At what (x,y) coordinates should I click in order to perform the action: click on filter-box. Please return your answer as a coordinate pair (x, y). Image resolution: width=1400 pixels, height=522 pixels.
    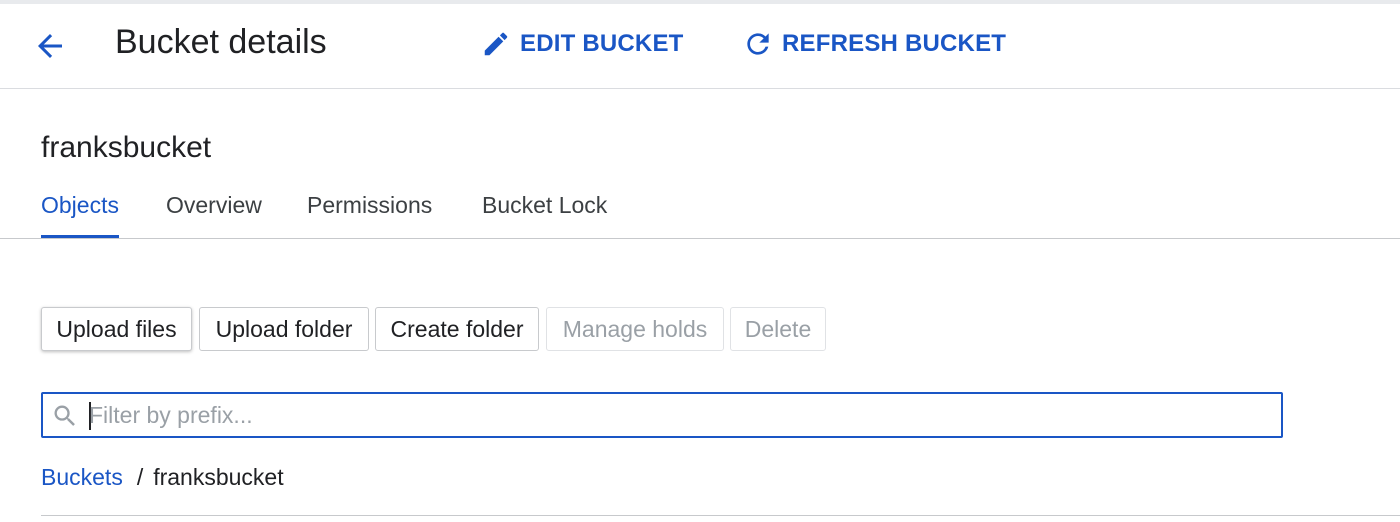
    Looking at the image, I should click on (662, 415).